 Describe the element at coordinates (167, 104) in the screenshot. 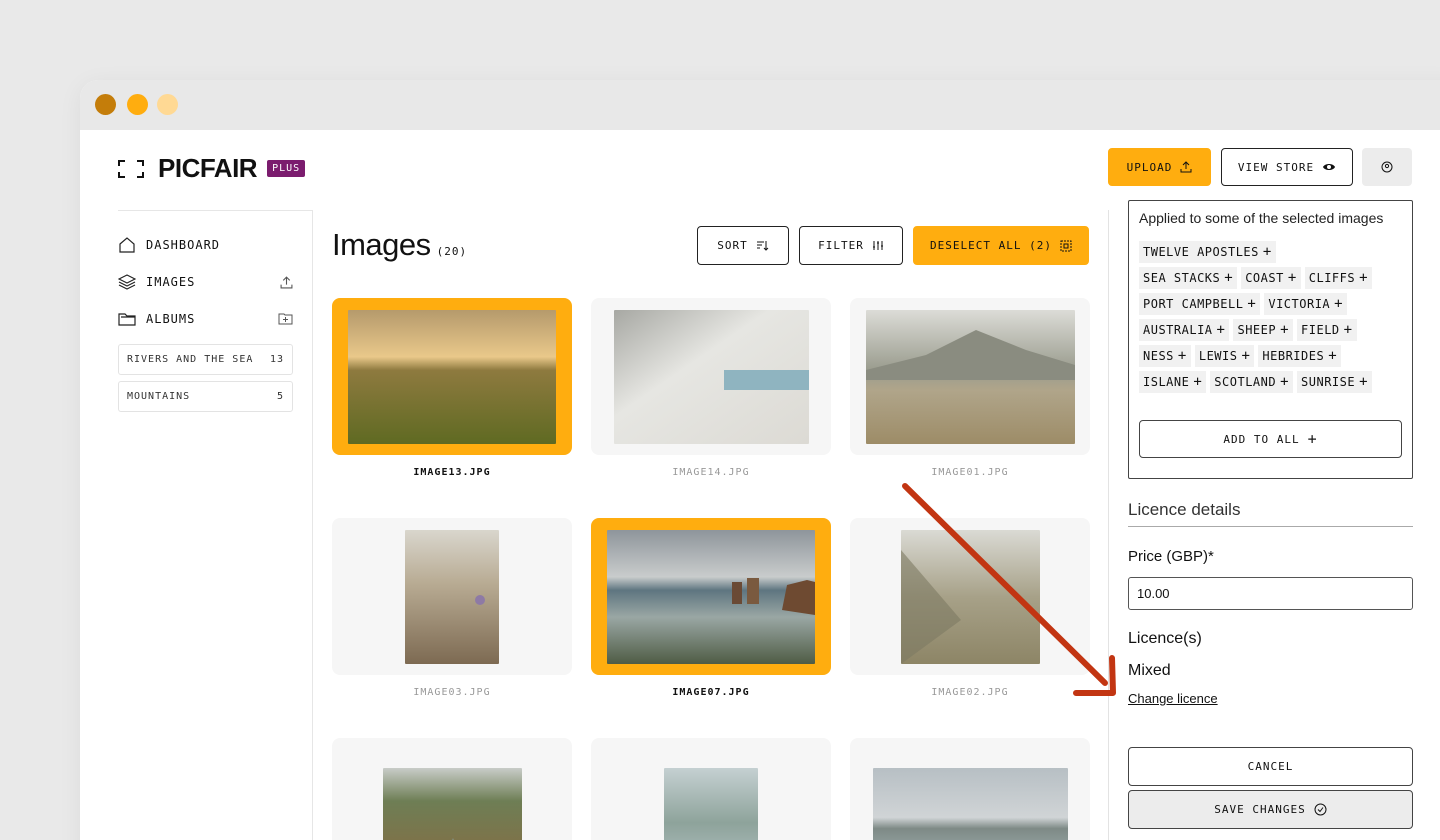

I see `window-maximize-dot` at that location.